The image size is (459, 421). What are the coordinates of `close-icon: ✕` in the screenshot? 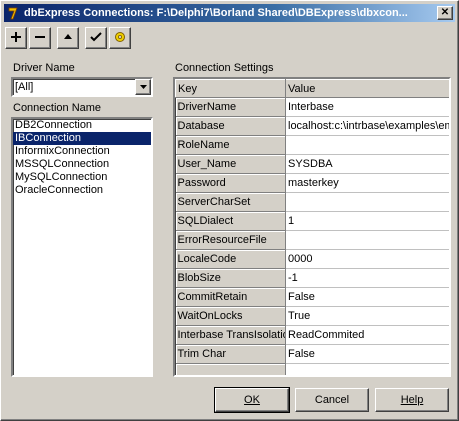 It's located at (445, 12).